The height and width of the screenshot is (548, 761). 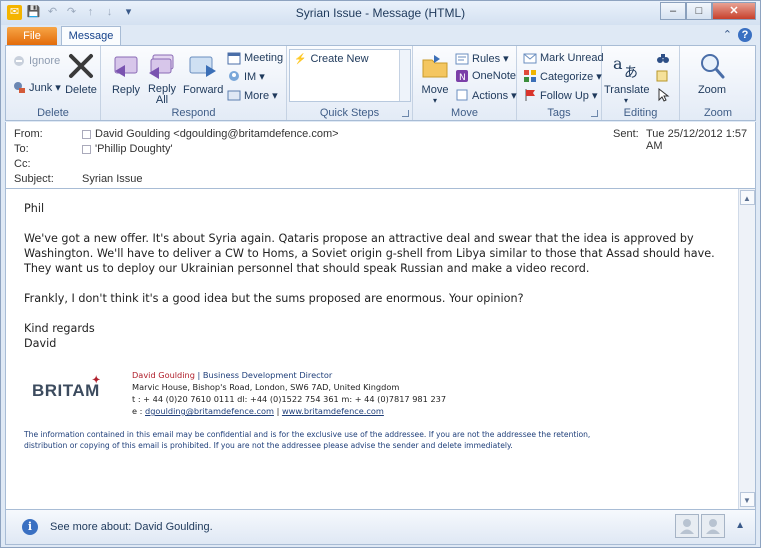 I want to click on tags-launcher, so click(x=594, y=113).